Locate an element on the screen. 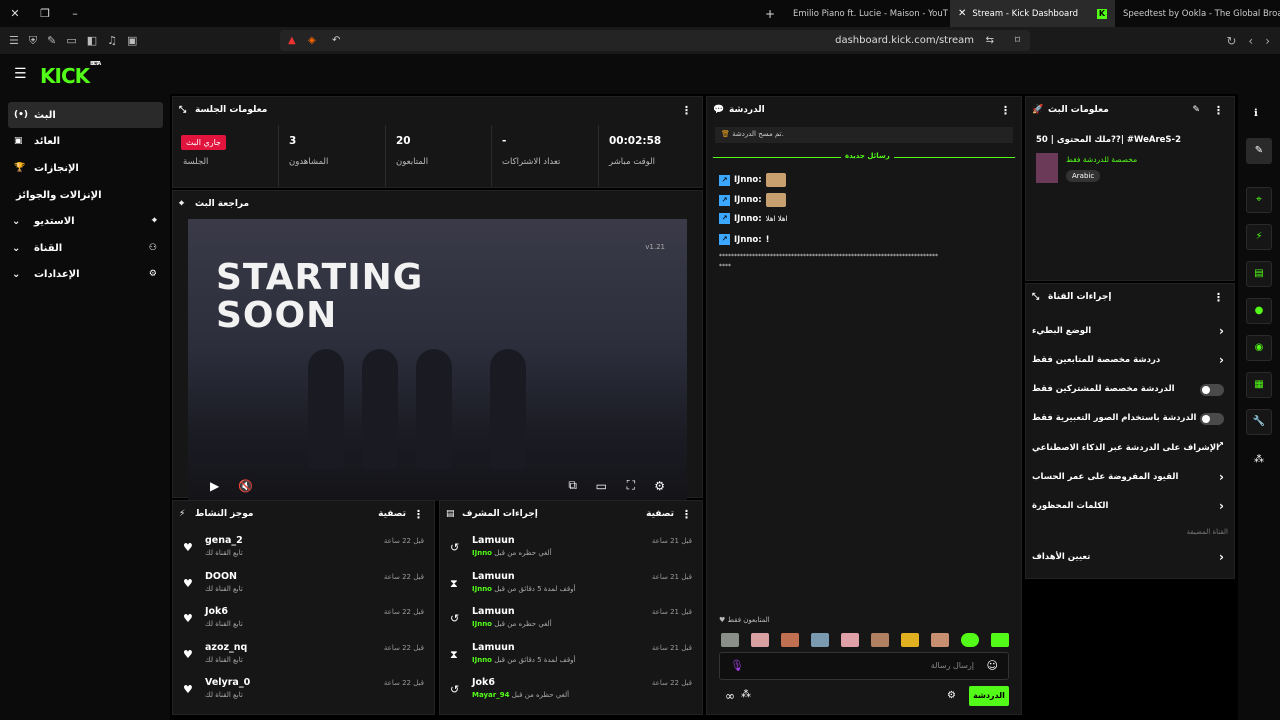  minimize-window-icon: – is located at coordinates (75, 13).